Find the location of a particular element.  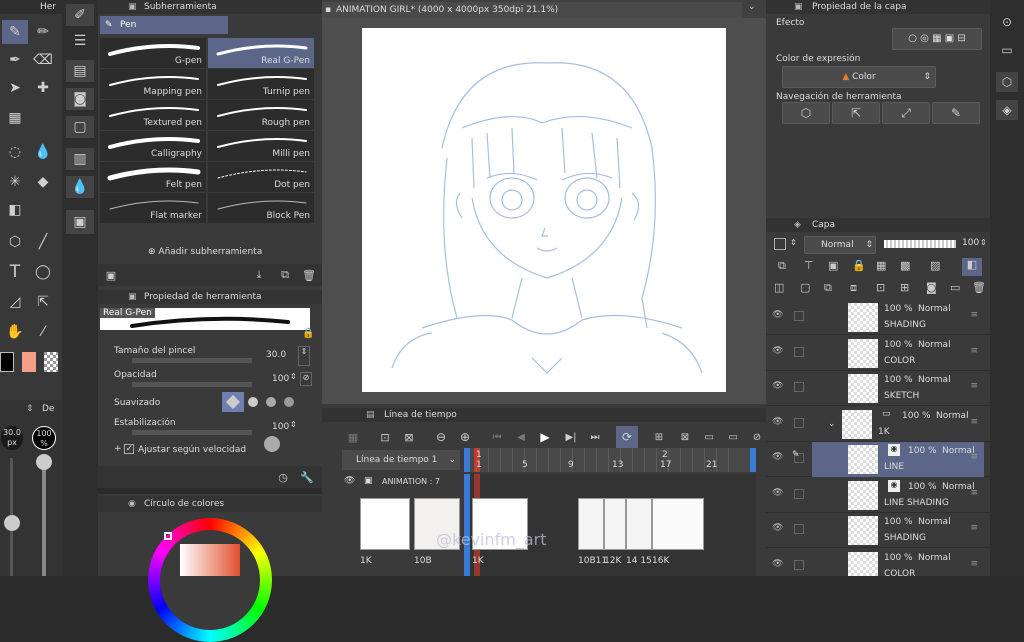

opacity-slider-track is located at coordinates (44, 517).